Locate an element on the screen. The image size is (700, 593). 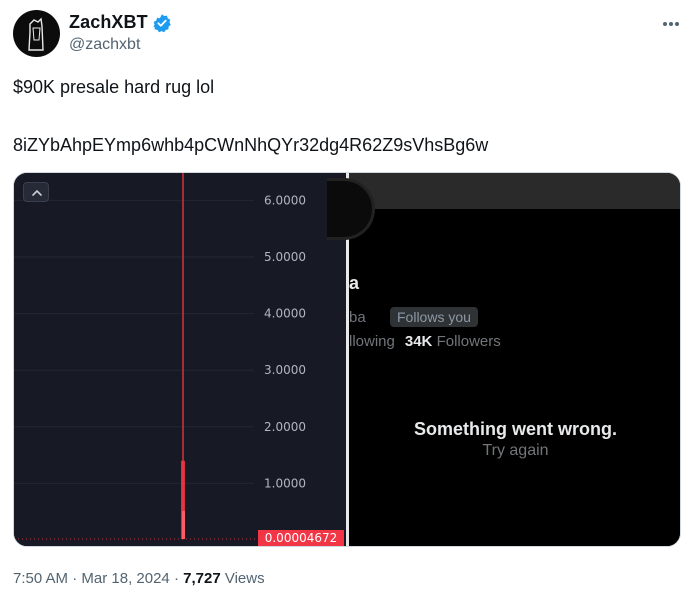
author-handle: @zachxbt is located at coordinates (104, 45).